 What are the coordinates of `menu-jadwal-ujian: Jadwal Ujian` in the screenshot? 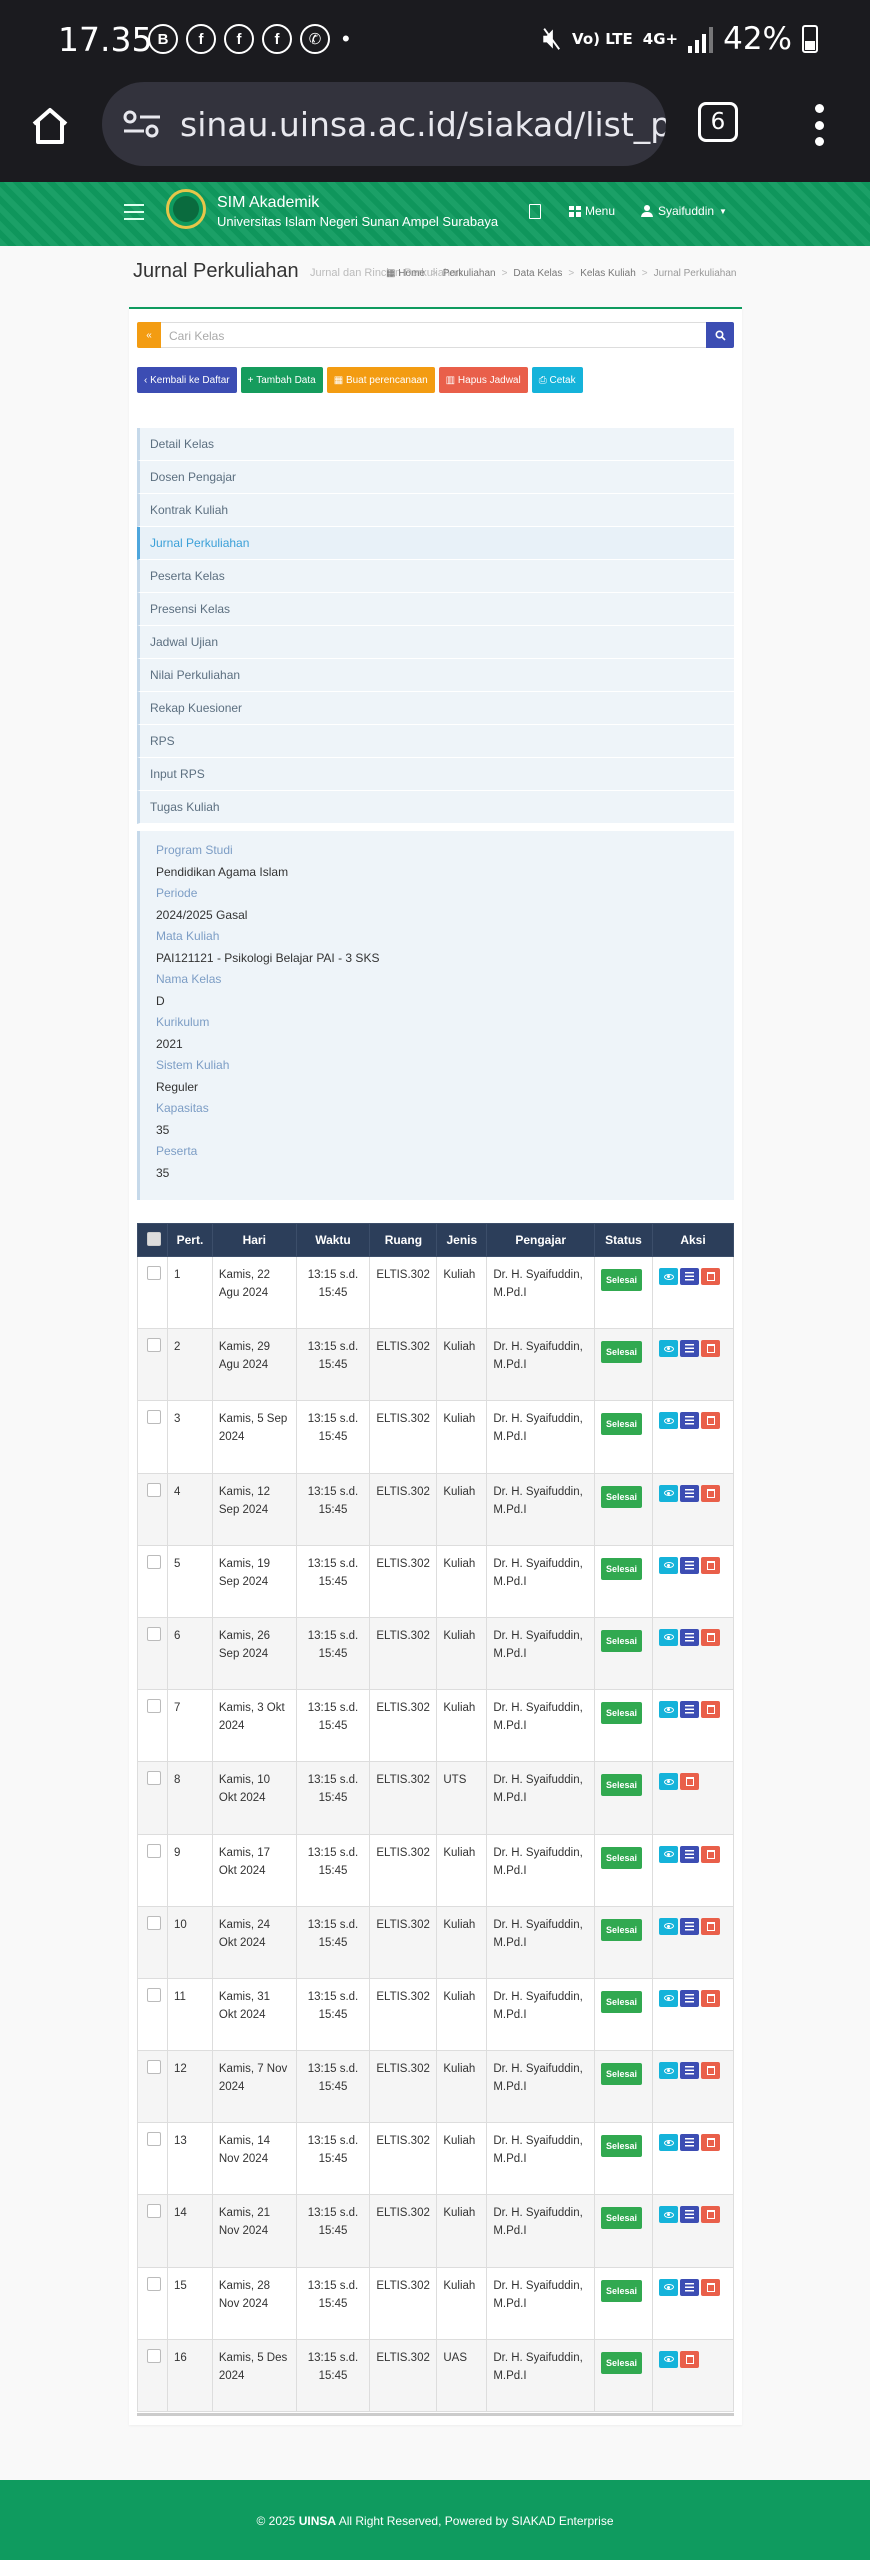 It's located at (435, 642).